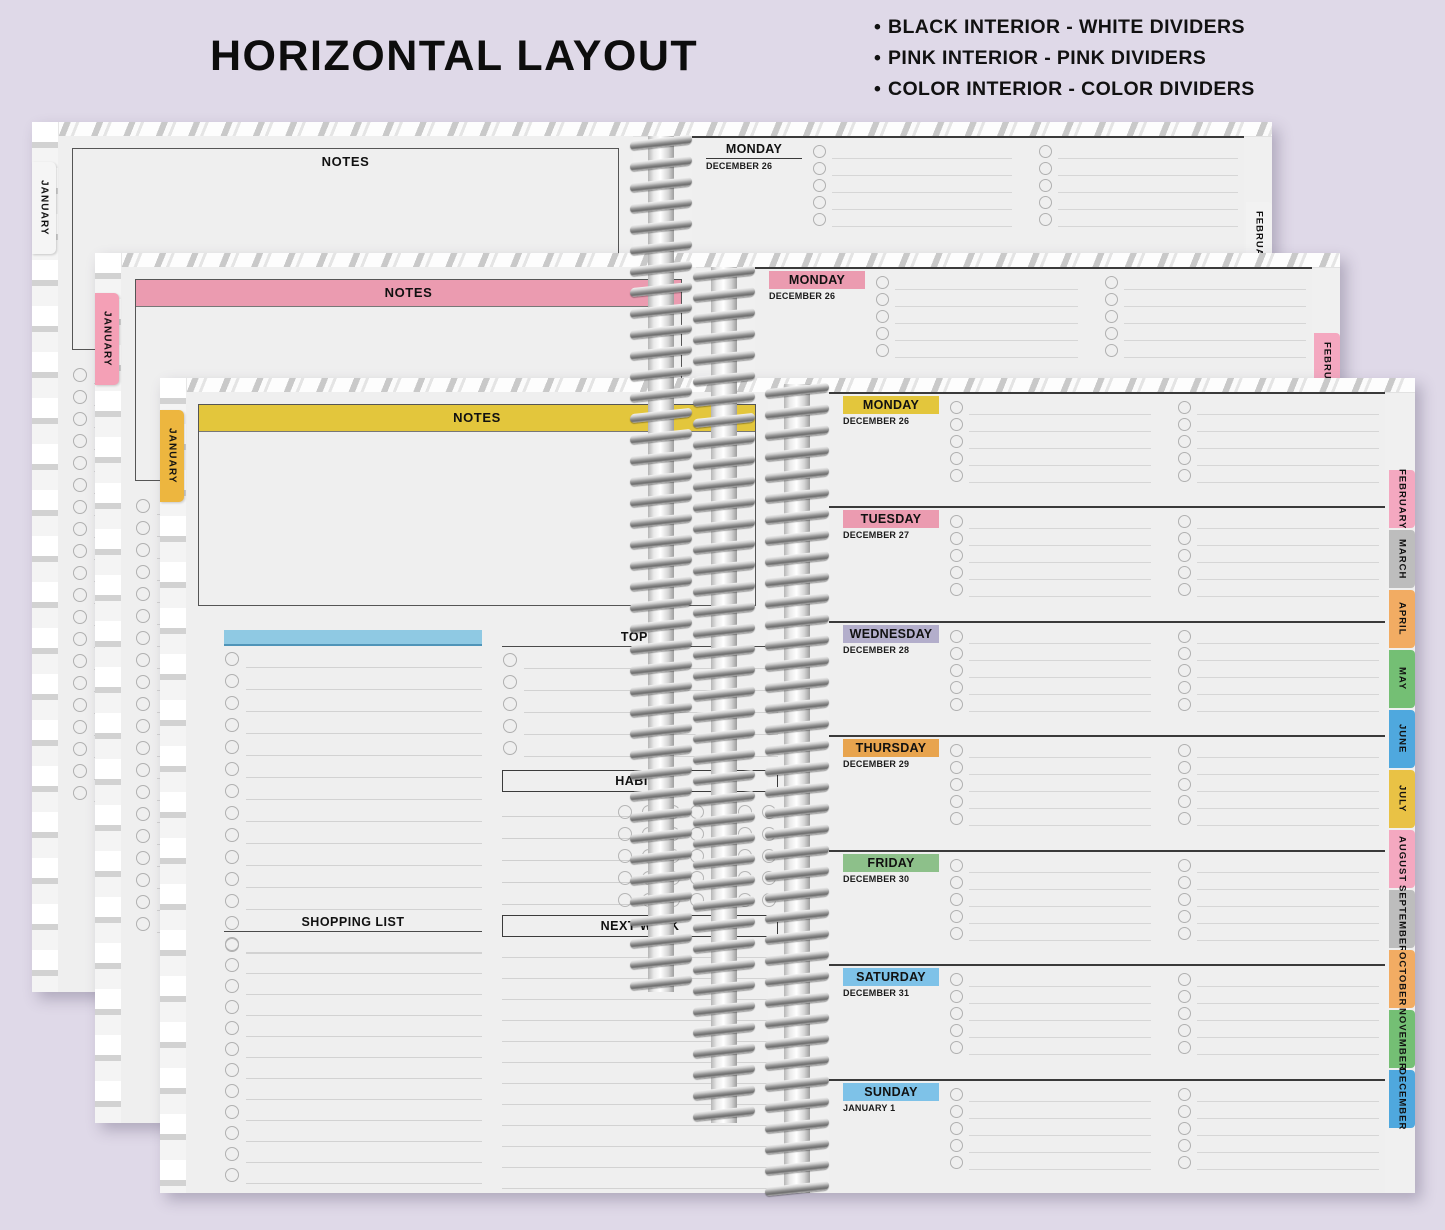 The width and height of the screenshot is (1445, 1230). What do you see at coordinates (968, 197) in the screenshot?
I see `day-block-monday: MONDAY DECEMBER 26` at bounding box center [968, 197].